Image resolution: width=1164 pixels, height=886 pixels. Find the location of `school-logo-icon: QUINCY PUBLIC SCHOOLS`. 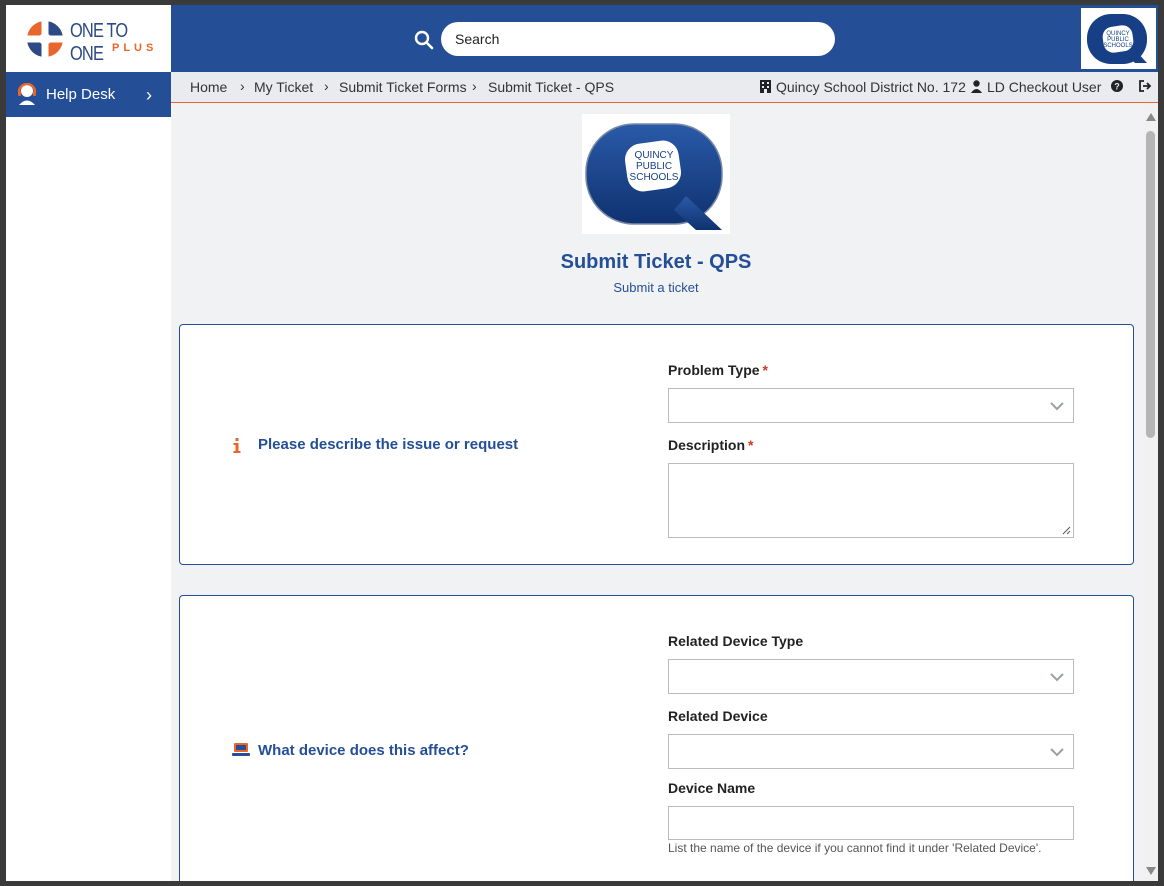

school-logo-icon: QUINCY PUBLIC SCHOOLS is located at coordinates (1117, 39).